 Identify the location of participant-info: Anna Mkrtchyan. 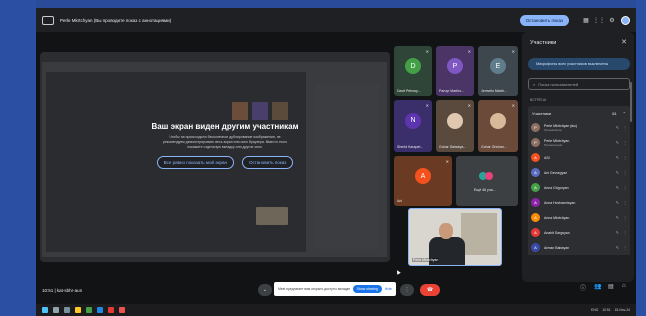
(578, 218).